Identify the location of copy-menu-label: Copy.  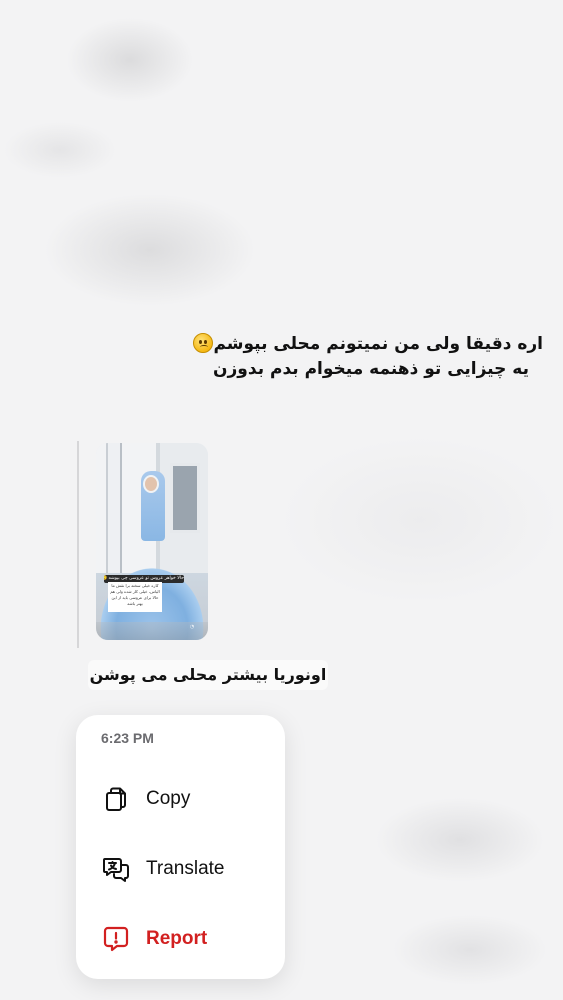
(168, 798).